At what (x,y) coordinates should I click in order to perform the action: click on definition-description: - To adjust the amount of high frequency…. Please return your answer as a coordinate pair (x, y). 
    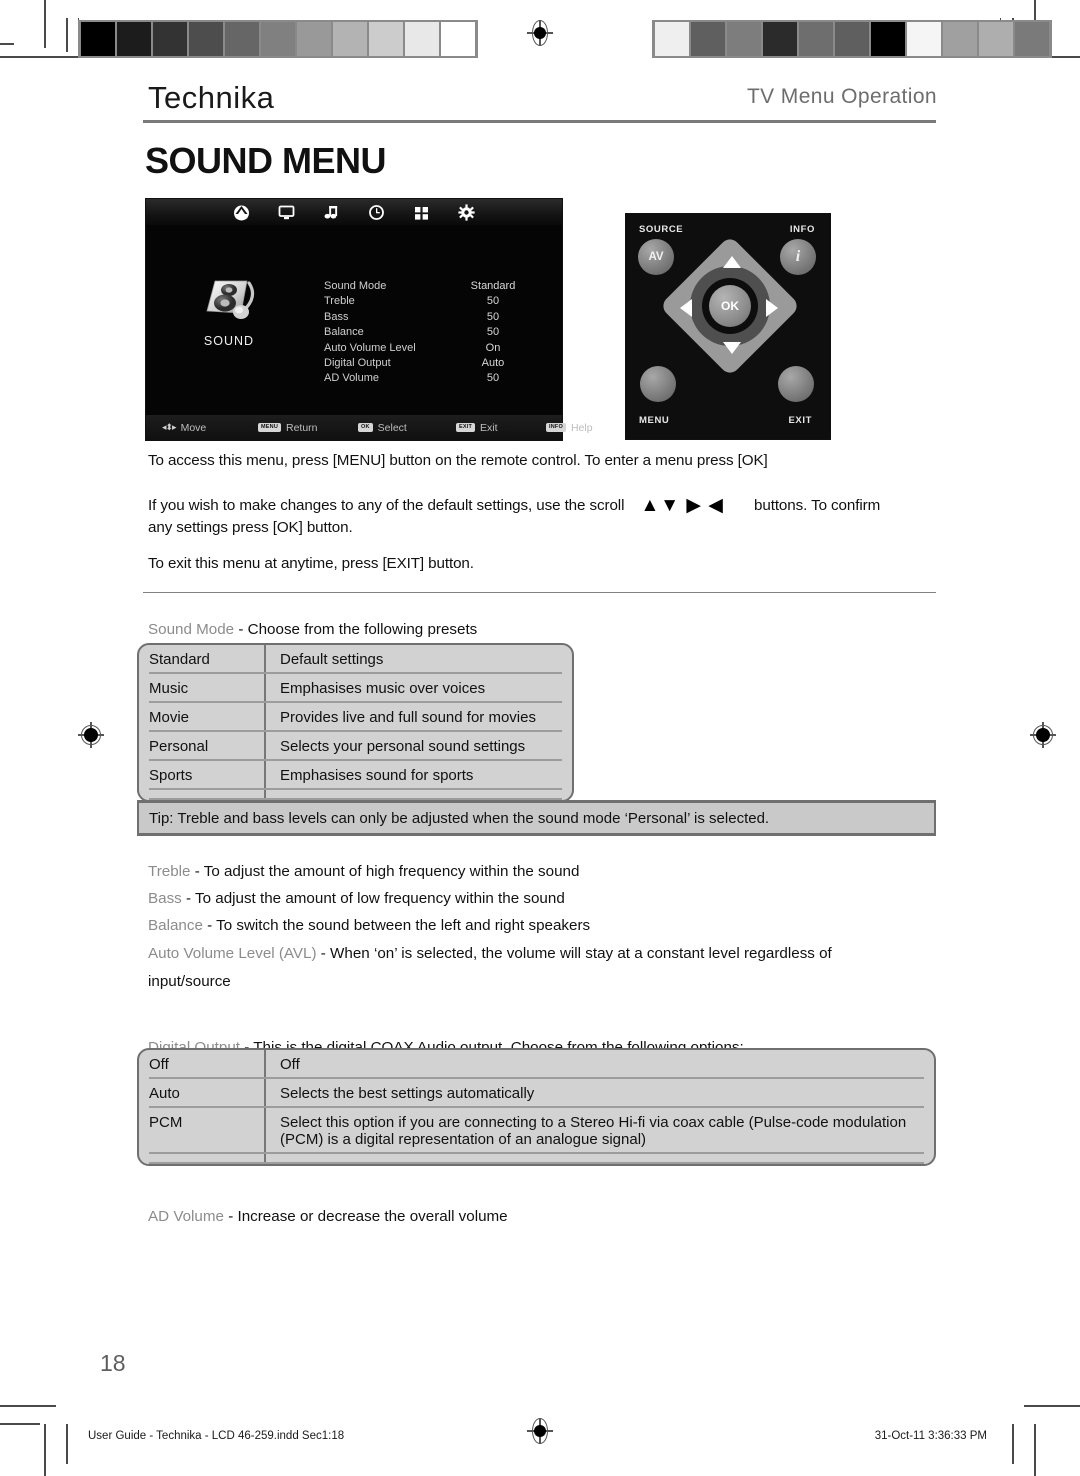
    Looking at the image, I should click on (385, 871).